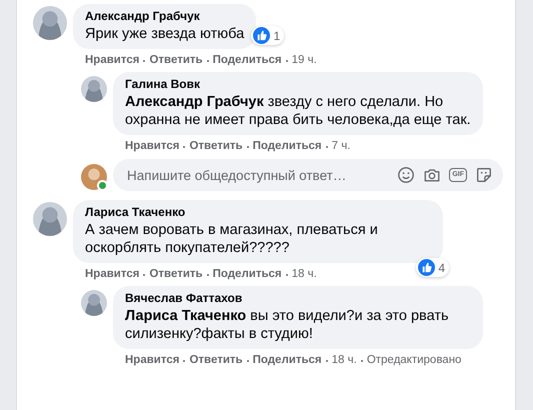 The image size is (533, 410). Describe the element at coordinates (298, 111) in the screenshot. I see `reply-text: Александр Грабчук звезду с него сделали. Но охранна не имеет права бить человека,да еще так.` at that location.